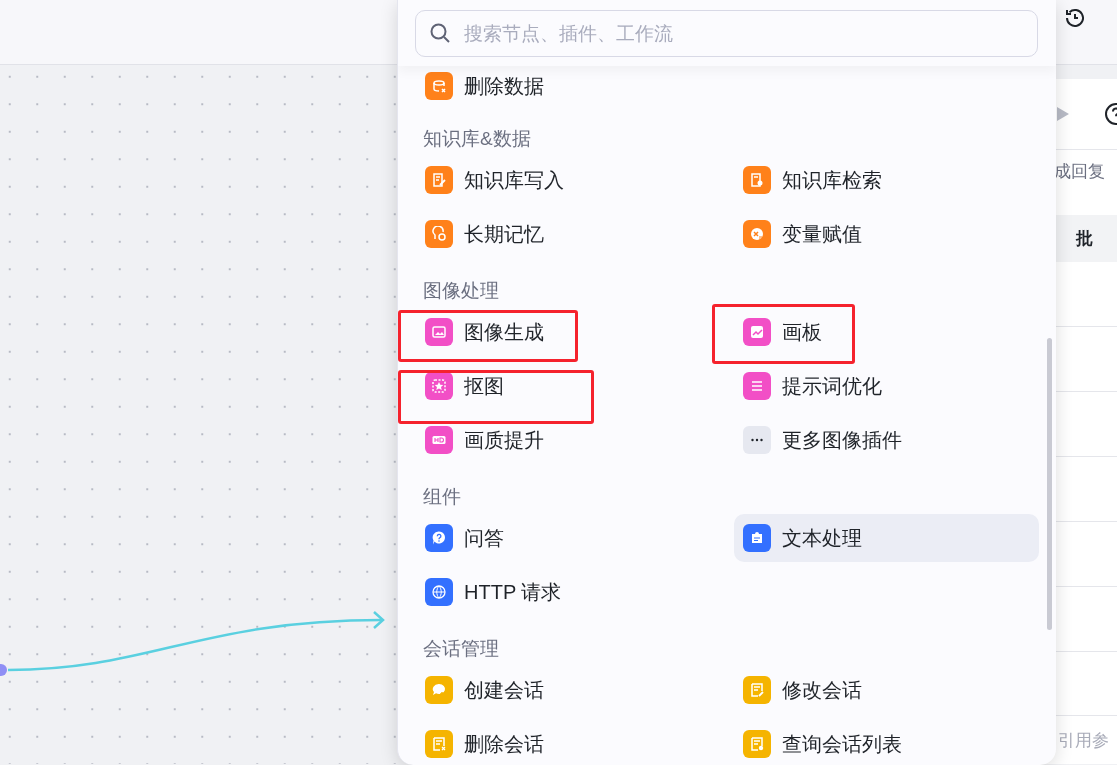 The width and height of the screenshot is (1117, 765). Describe the element at coordinates (886, 690) in the screenshot. I see `node-item: 修改会话` at that location.